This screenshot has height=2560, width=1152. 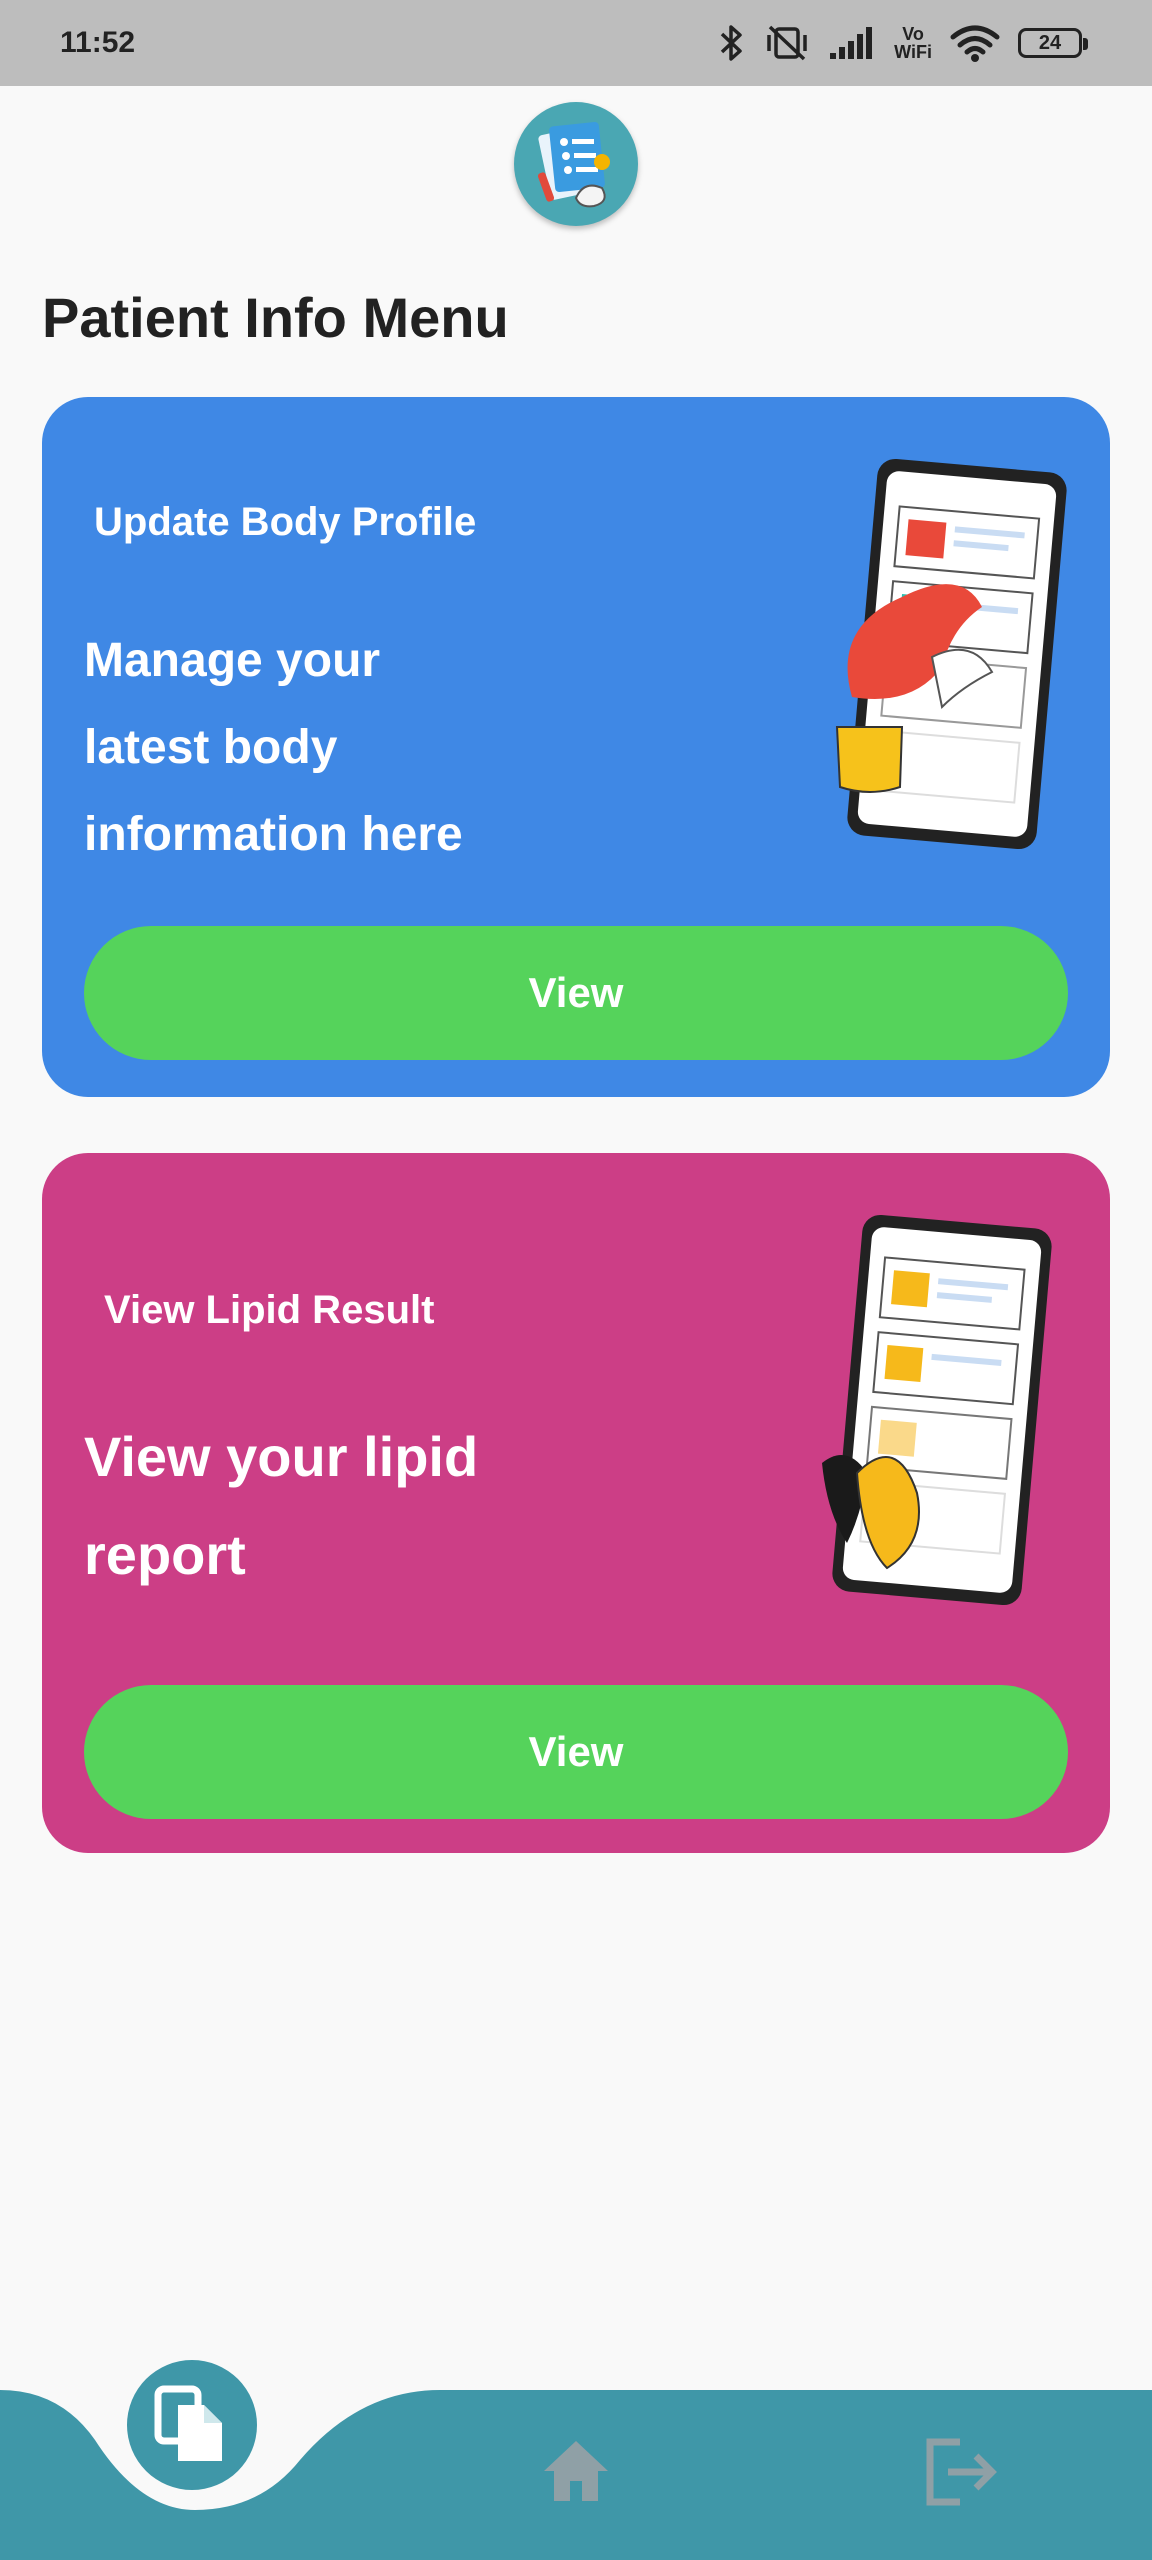 I want to click on status-bar: 11:52 Vo WiFi 24, so click(x=576, y=43).